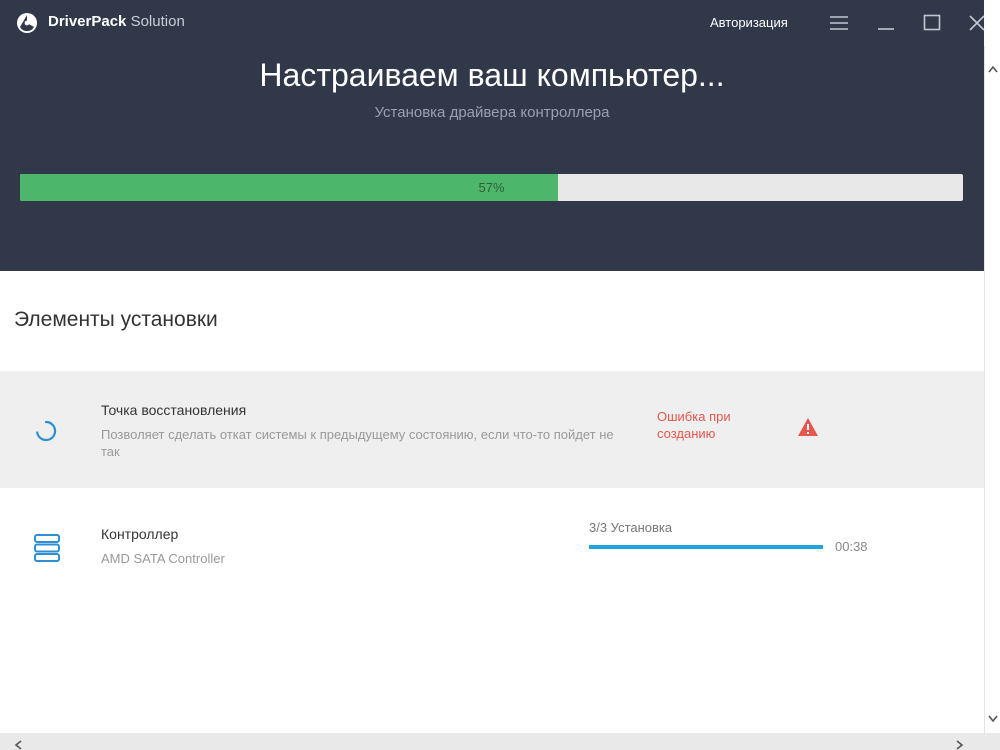  Describe the element at coordinates (163, 558) in the screenshot. I see `item-description: AMD SATA Controller` at that location.